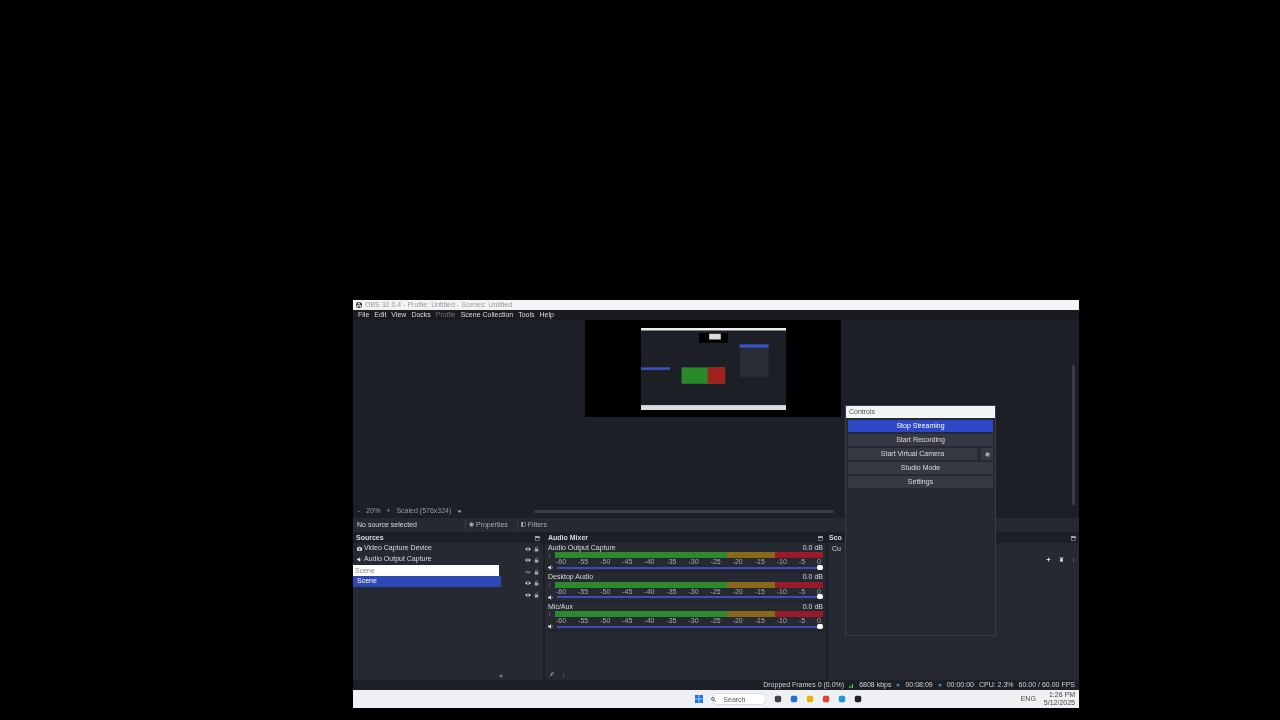 The image size is (1280, 720). Describe the element at coordinates (501, 676) in the screenshot. I see `resize-handle-icon` at that location.